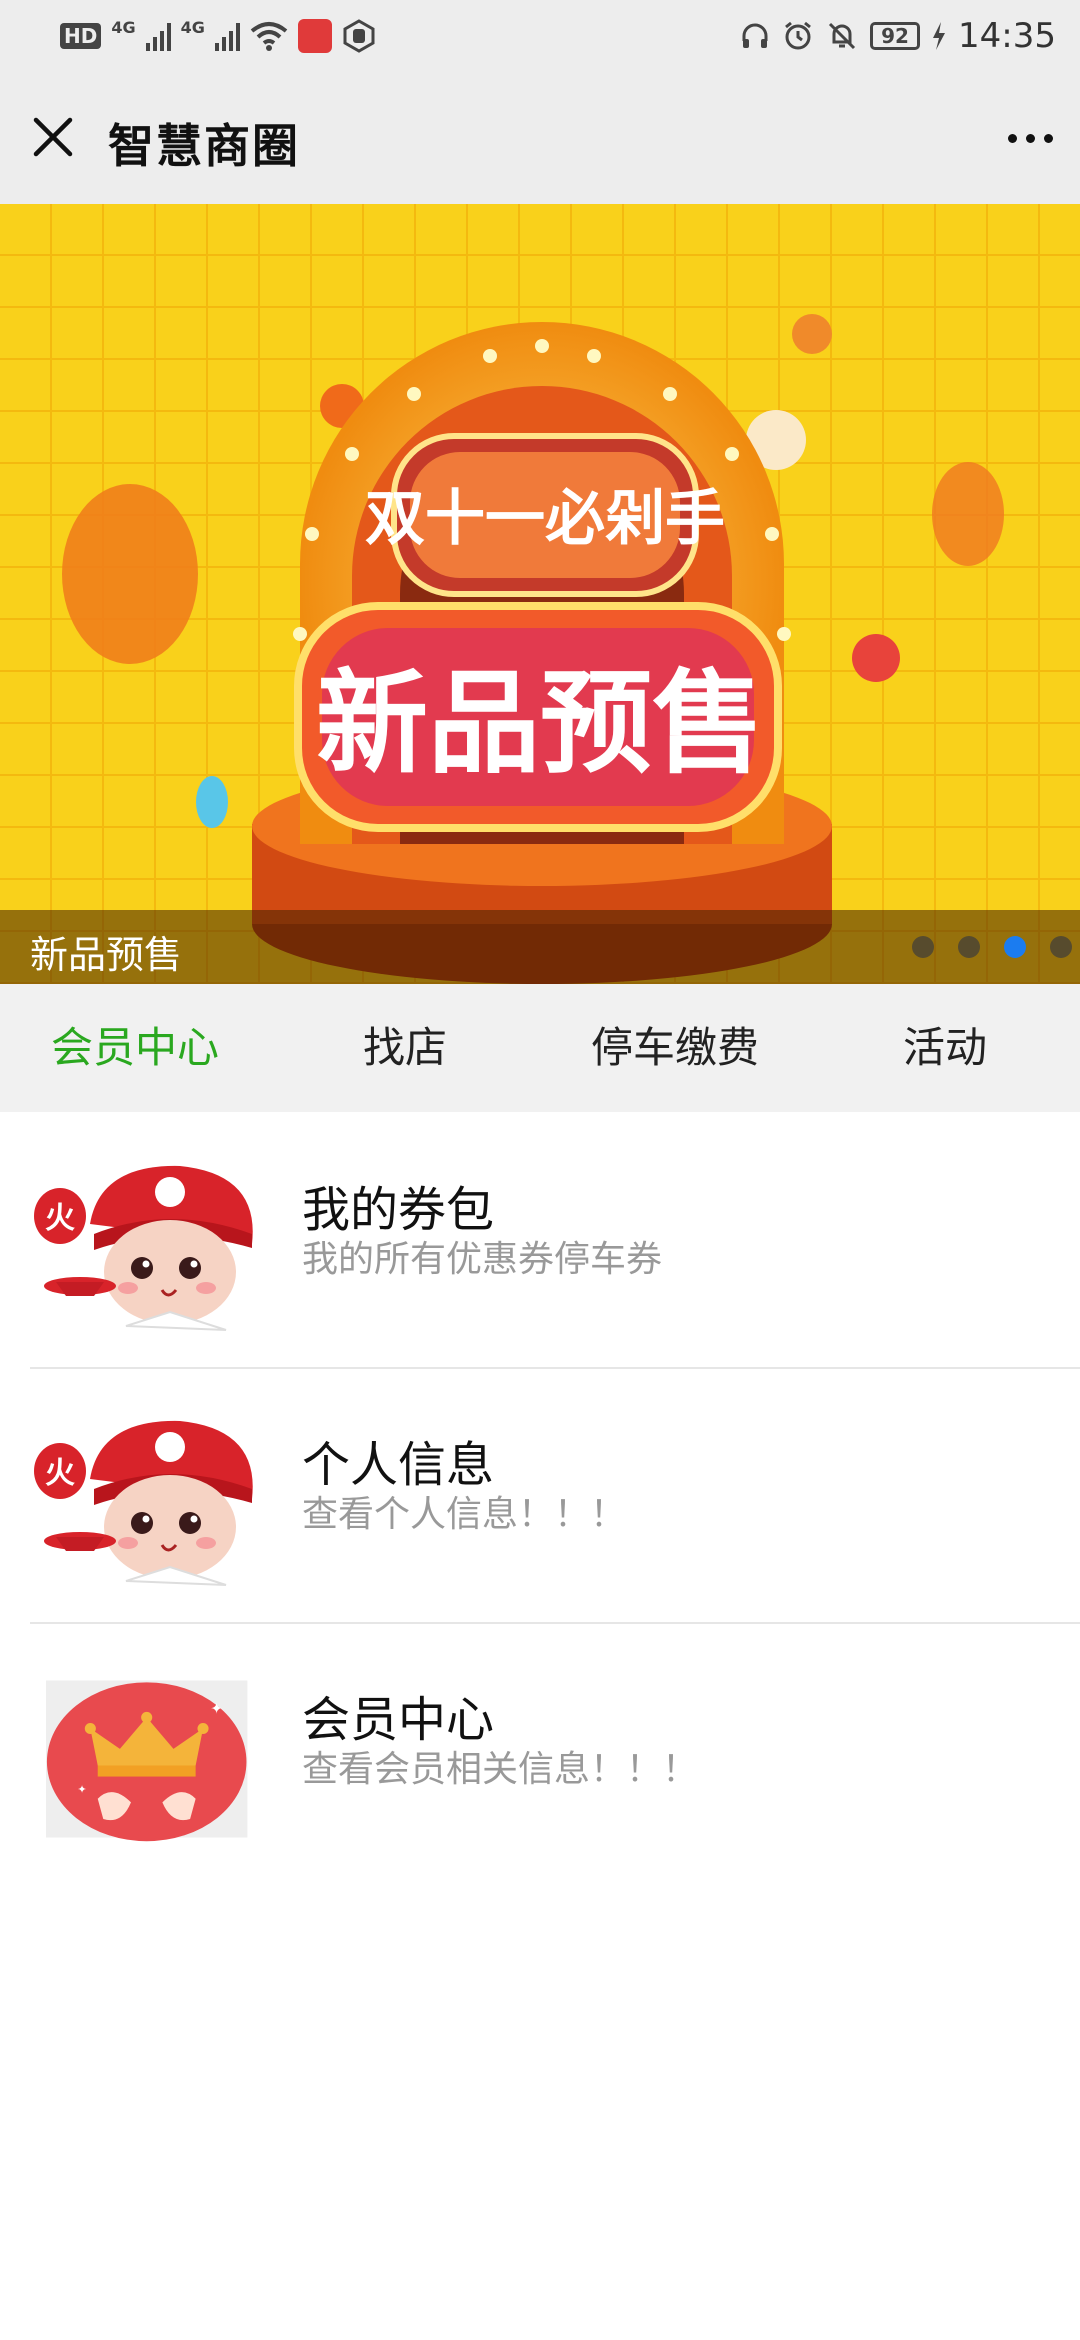 Image resolution: width=1080 pixels, height=2340 pixels. What do you see at coordinates (106, 955) in the screenshot?
I see `banner-caption: 新品预售` at bounding box center [106, 955].